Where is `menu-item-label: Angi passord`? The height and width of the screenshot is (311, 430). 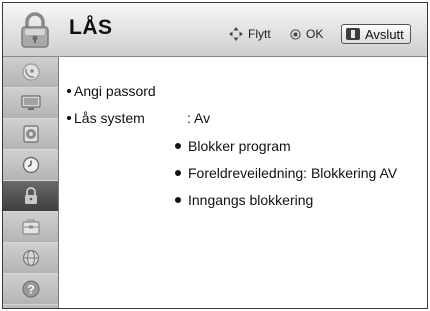
menu-item-label: Angi passord is located at coordinates (115, 91).